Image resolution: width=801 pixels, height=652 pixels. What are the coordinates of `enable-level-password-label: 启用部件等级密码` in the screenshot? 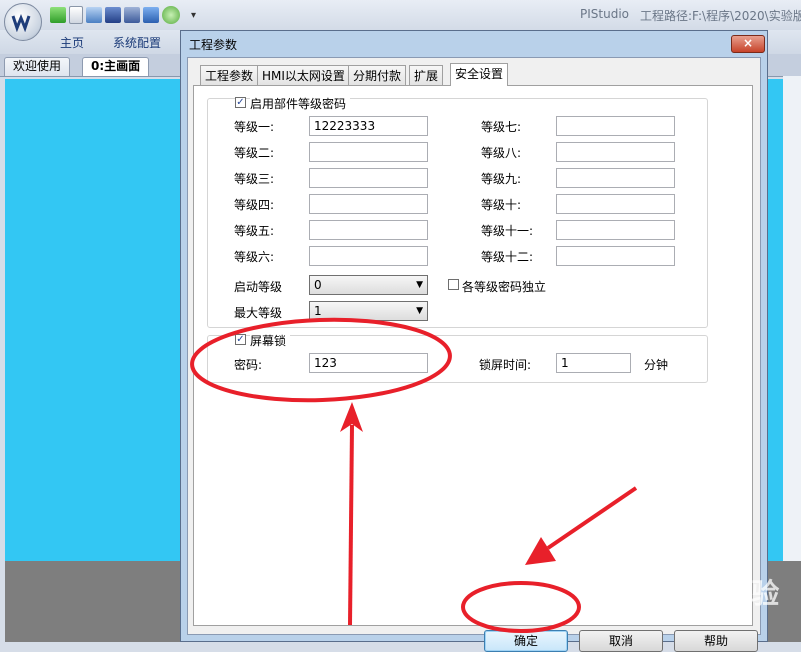 It's located at (300, 103).